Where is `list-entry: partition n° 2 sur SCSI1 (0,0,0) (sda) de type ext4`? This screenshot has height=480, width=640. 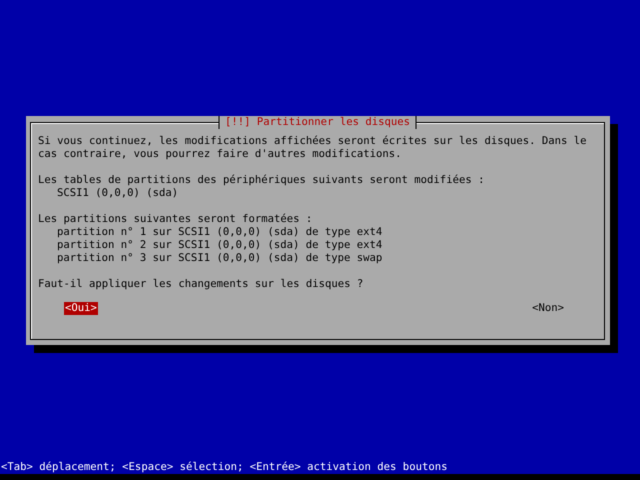
list-entry: partition n° 2 sur SCSI1 (0,0,0) (sda) de type ext4 is located at coordinates (219, 245).